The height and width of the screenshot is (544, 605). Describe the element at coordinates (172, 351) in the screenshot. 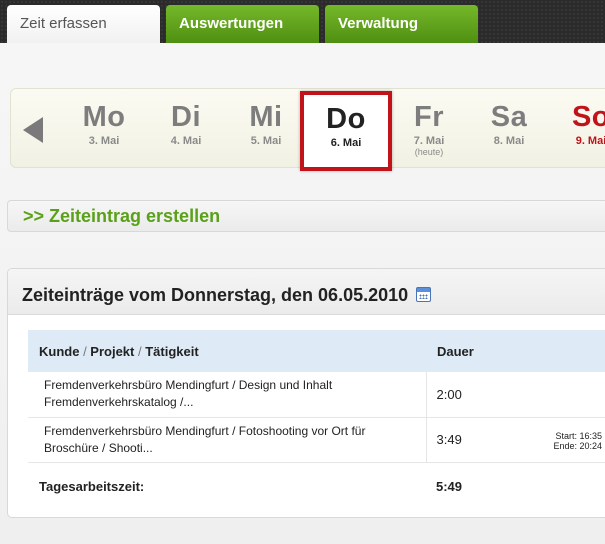

I see `column-label-taetigkeit: Tätigkeit` at that location.